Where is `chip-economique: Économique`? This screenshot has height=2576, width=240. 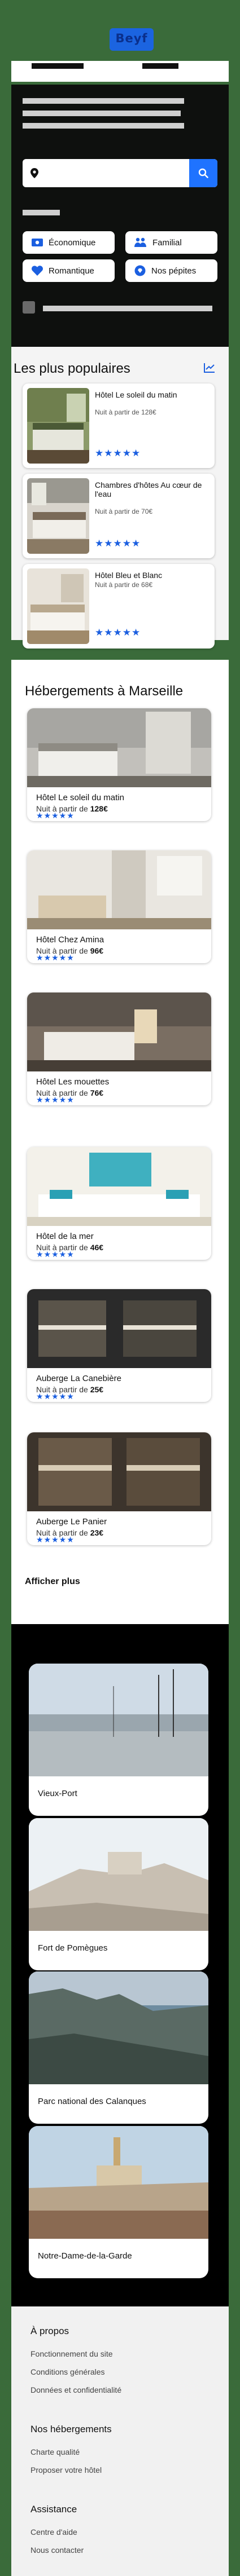
chip-economique: Économique is located at coordinates (69, 242).